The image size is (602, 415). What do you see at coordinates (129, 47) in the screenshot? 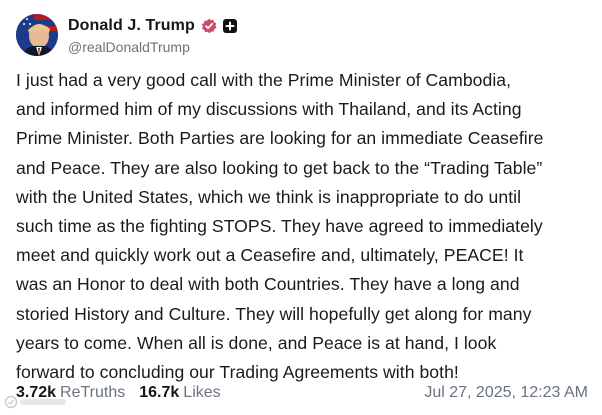
I see `user-handle: @realDonaldTrump` at bounding box center [129, 47].